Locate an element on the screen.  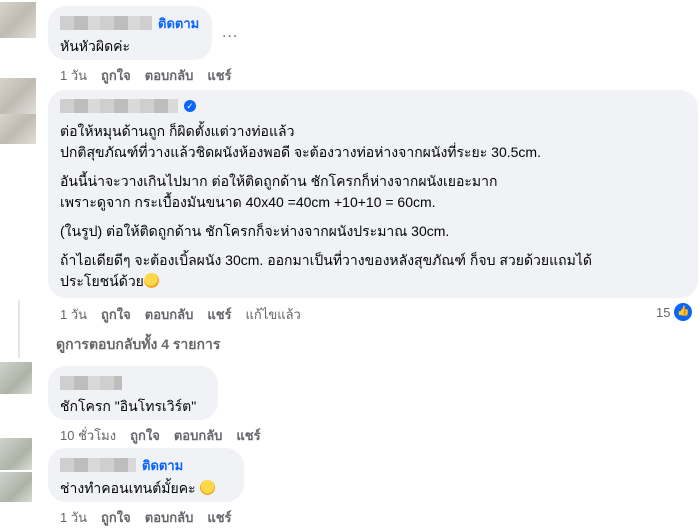
reaction-summary: 15 👍 is located at coordinates (674, 312).